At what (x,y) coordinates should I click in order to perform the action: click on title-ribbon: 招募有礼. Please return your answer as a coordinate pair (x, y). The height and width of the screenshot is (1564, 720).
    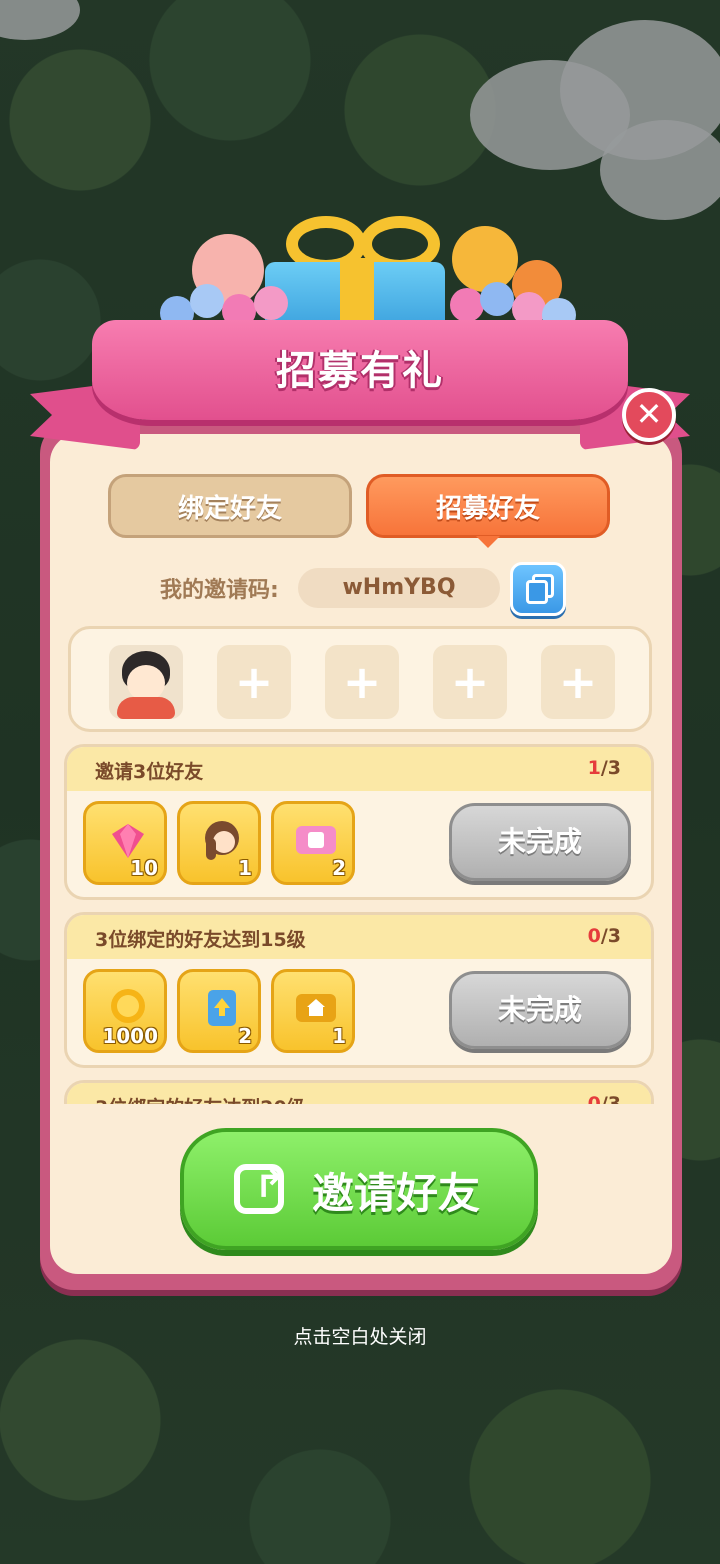
    Looking at the image, I should click on (360, 370).